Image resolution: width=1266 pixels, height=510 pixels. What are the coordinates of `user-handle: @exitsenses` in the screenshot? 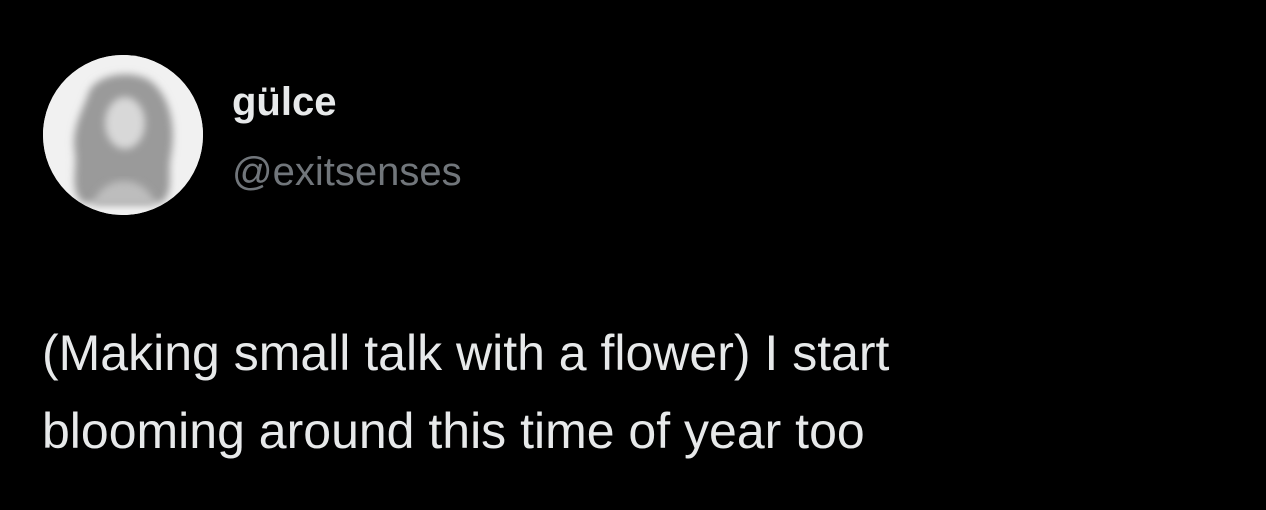 It's located at (347, 172).